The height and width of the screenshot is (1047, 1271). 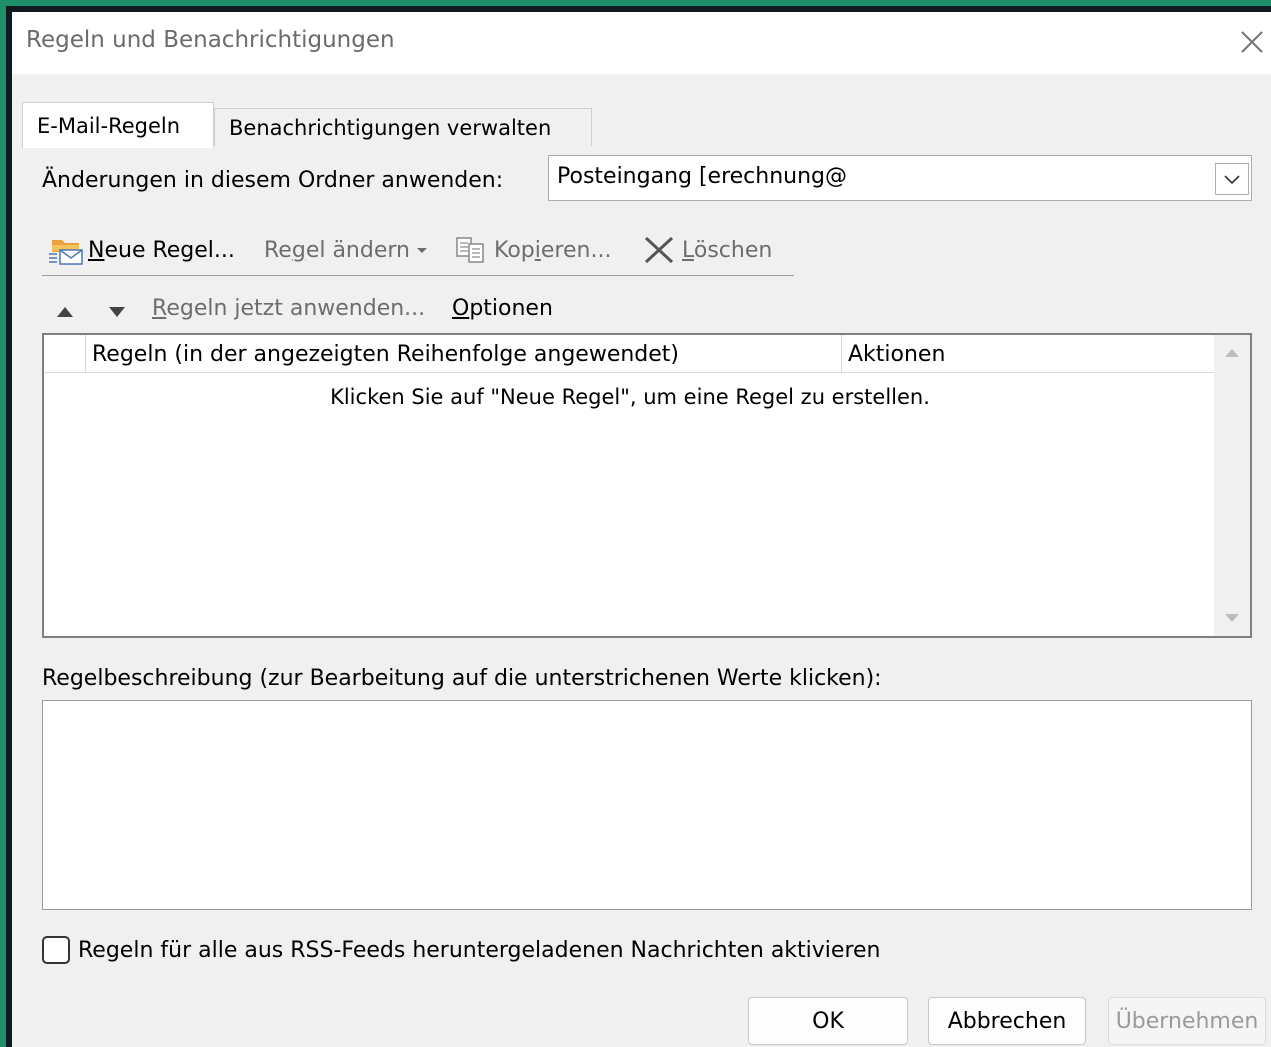 I want to click on apply-button: Übernehmen, so click(x=1187, y=1021).